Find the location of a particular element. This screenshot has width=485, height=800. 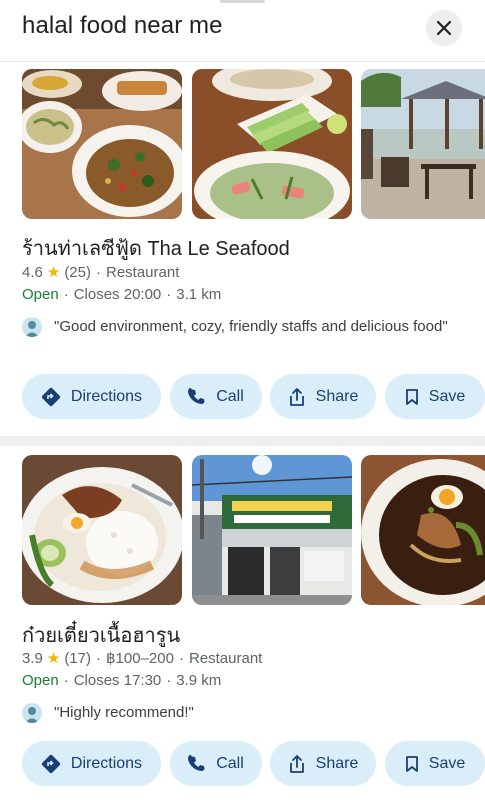

review-count: (25) is located at coordinates (77, 272).